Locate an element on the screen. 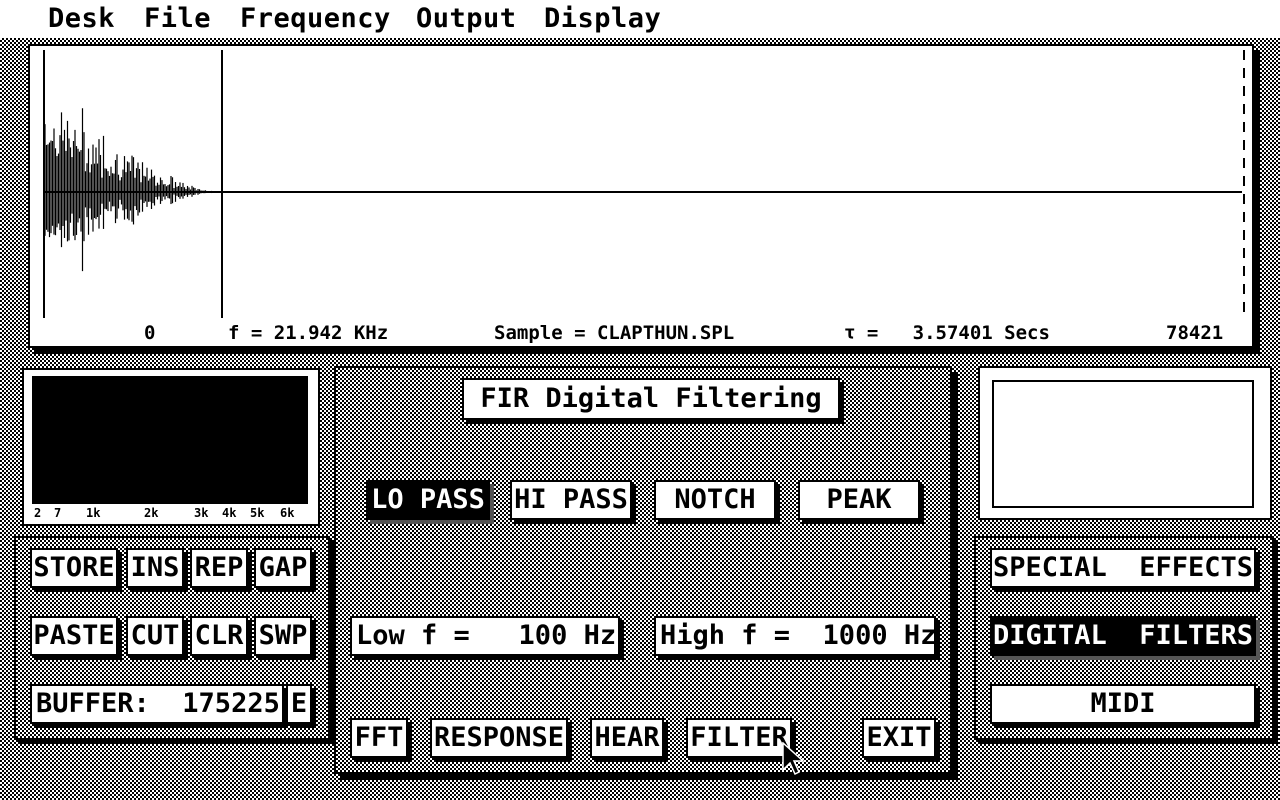 The image size is (1280, 800). special-effects-button: SPECIAL EFFECTS is located at coordinates (1123, 568).